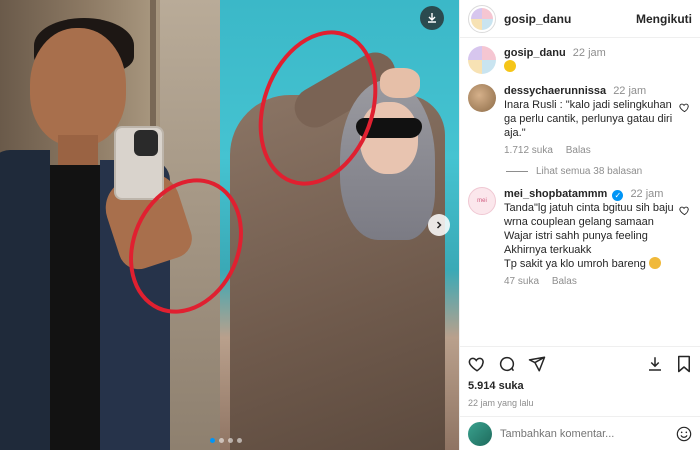 This screenshot has width=700, height=450. I want to click on comment-icon, so click(507, 363).